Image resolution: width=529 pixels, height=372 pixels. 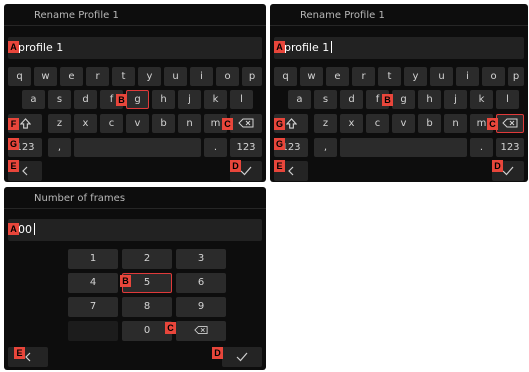 What do you see at coordinates (279, 47) in the screenshot?
I see `marker-a: A` at bounding box center [279, 47].